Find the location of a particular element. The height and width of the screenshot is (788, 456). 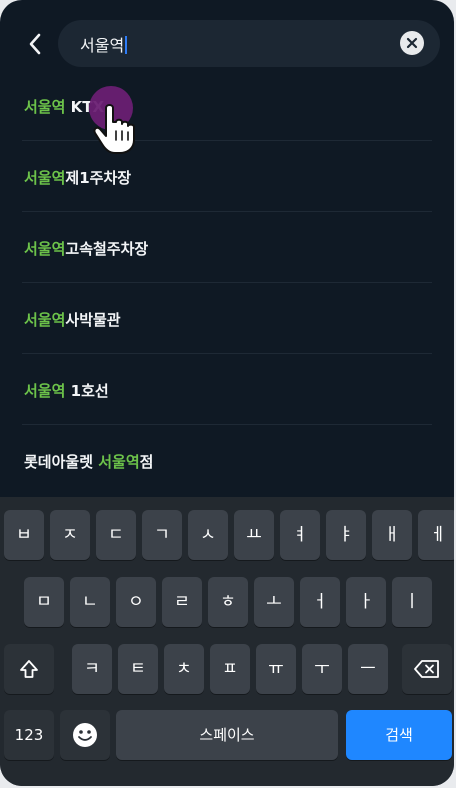

key-label: ㅐ is located at coordinates (392, 535).